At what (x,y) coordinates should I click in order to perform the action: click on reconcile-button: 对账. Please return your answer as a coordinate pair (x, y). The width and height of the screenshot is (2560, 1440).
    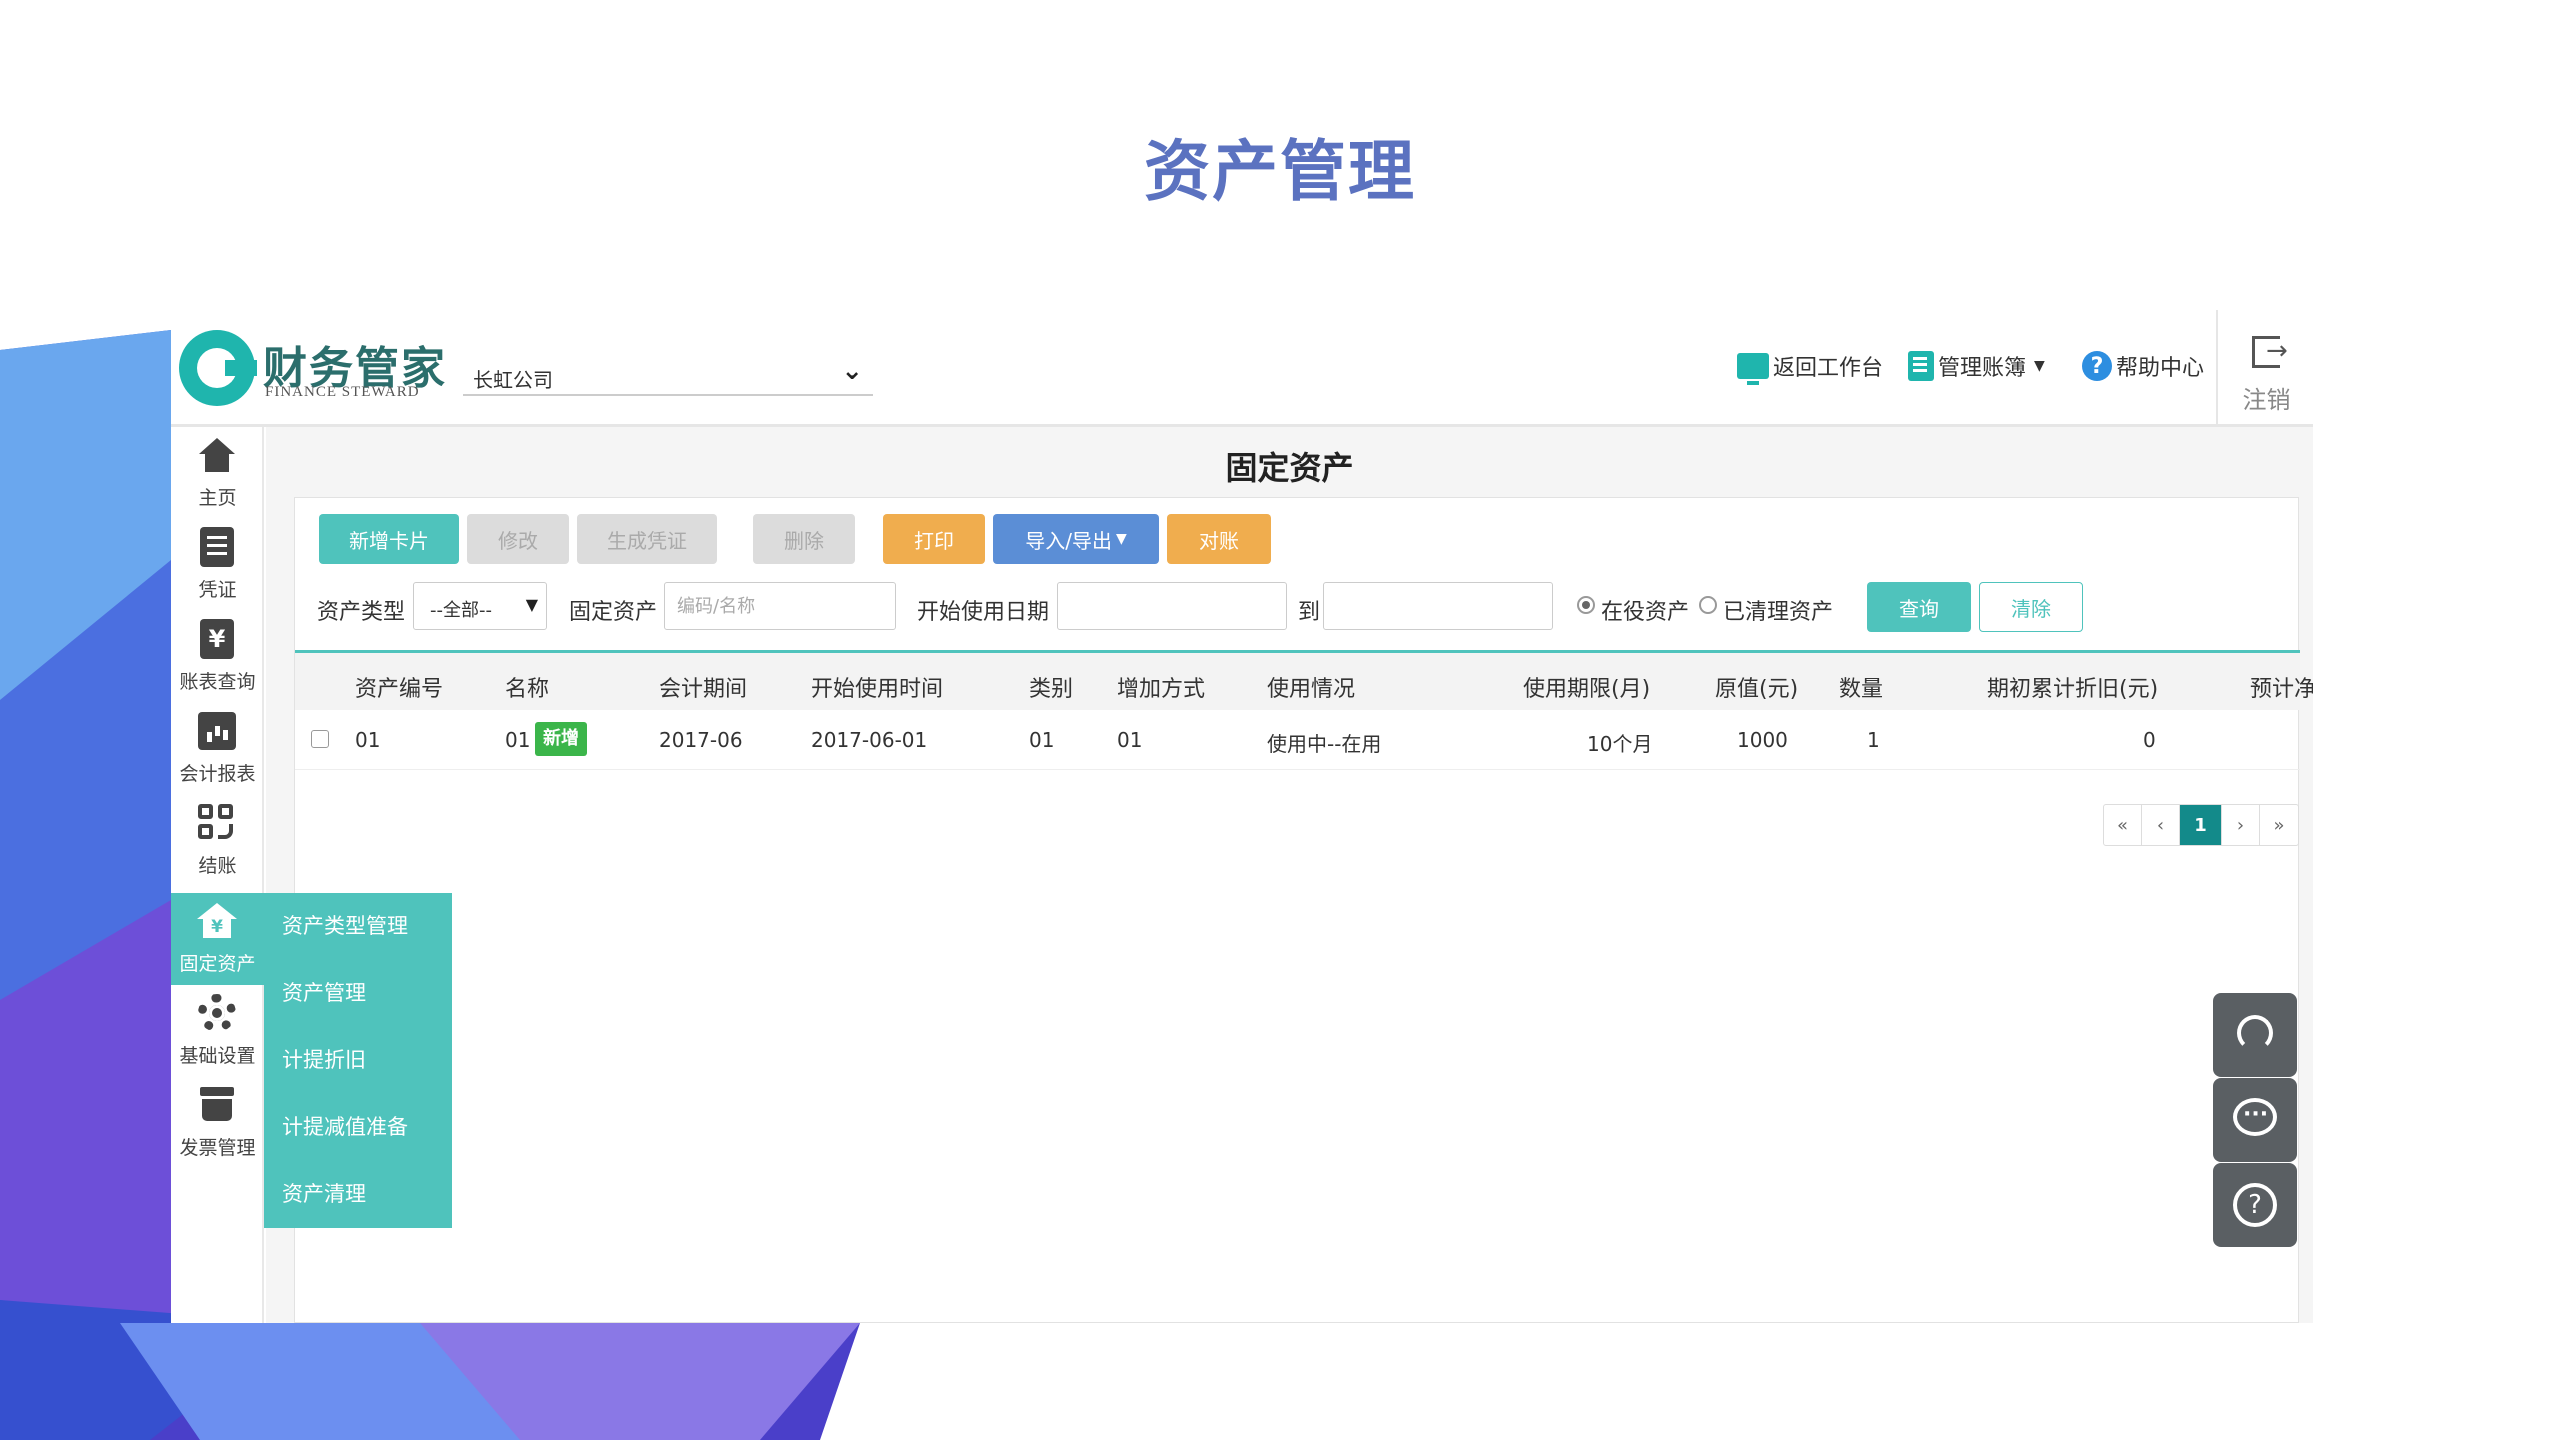
    Looking at the image, I should click on (1219, 539).